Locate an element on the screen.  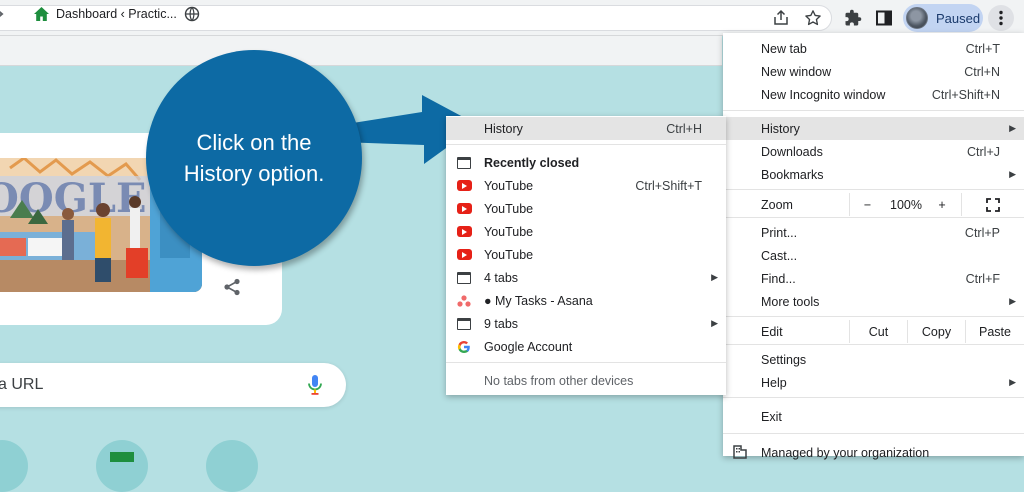
menu-item-new-incognito: New Incognito window Ctrl+Shift+N is located at coordinates (873, 94).